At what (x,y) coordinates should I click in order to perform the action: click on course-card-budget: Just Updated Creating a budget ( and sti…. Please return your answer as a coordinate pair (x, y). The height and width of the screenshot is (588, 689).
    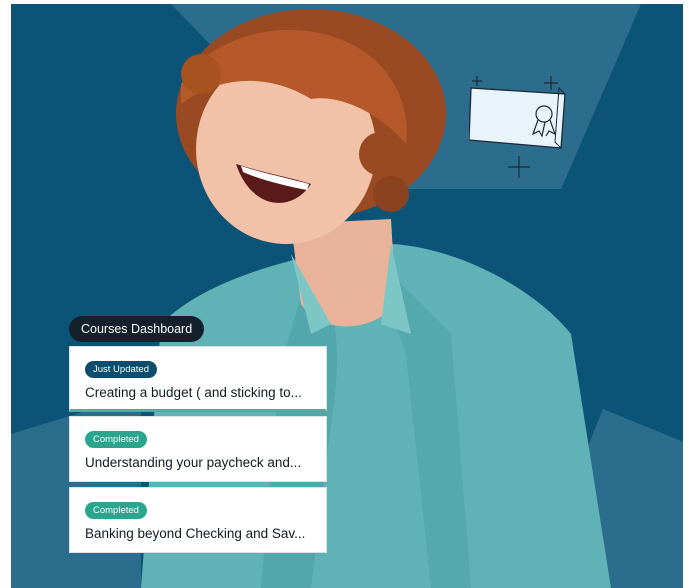
    Looking at the image, I should click on (198, 379).